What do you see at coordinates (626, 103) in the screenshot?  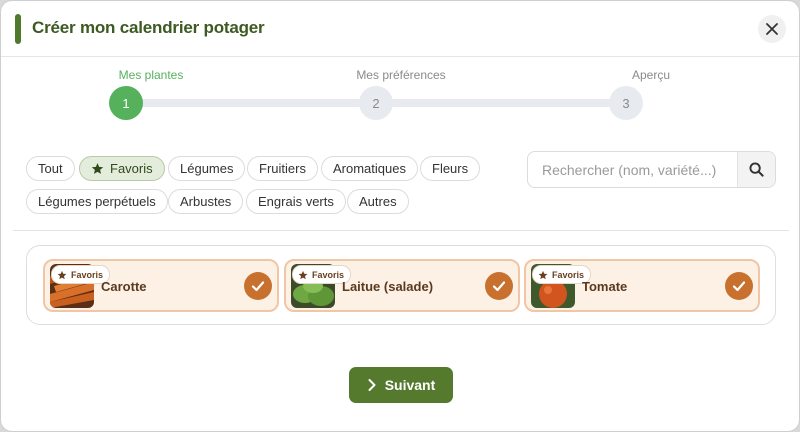 I see `step-3-circle: 3` at bounding box center [626, 103].